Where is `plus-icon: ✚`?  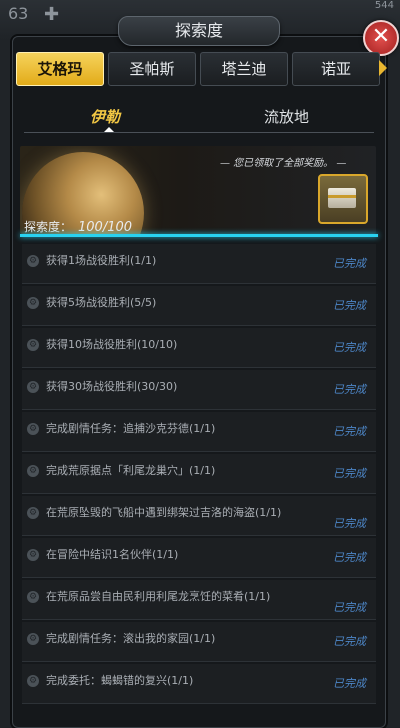
plus-icon: ✚ is located at coordinates (52, 14).